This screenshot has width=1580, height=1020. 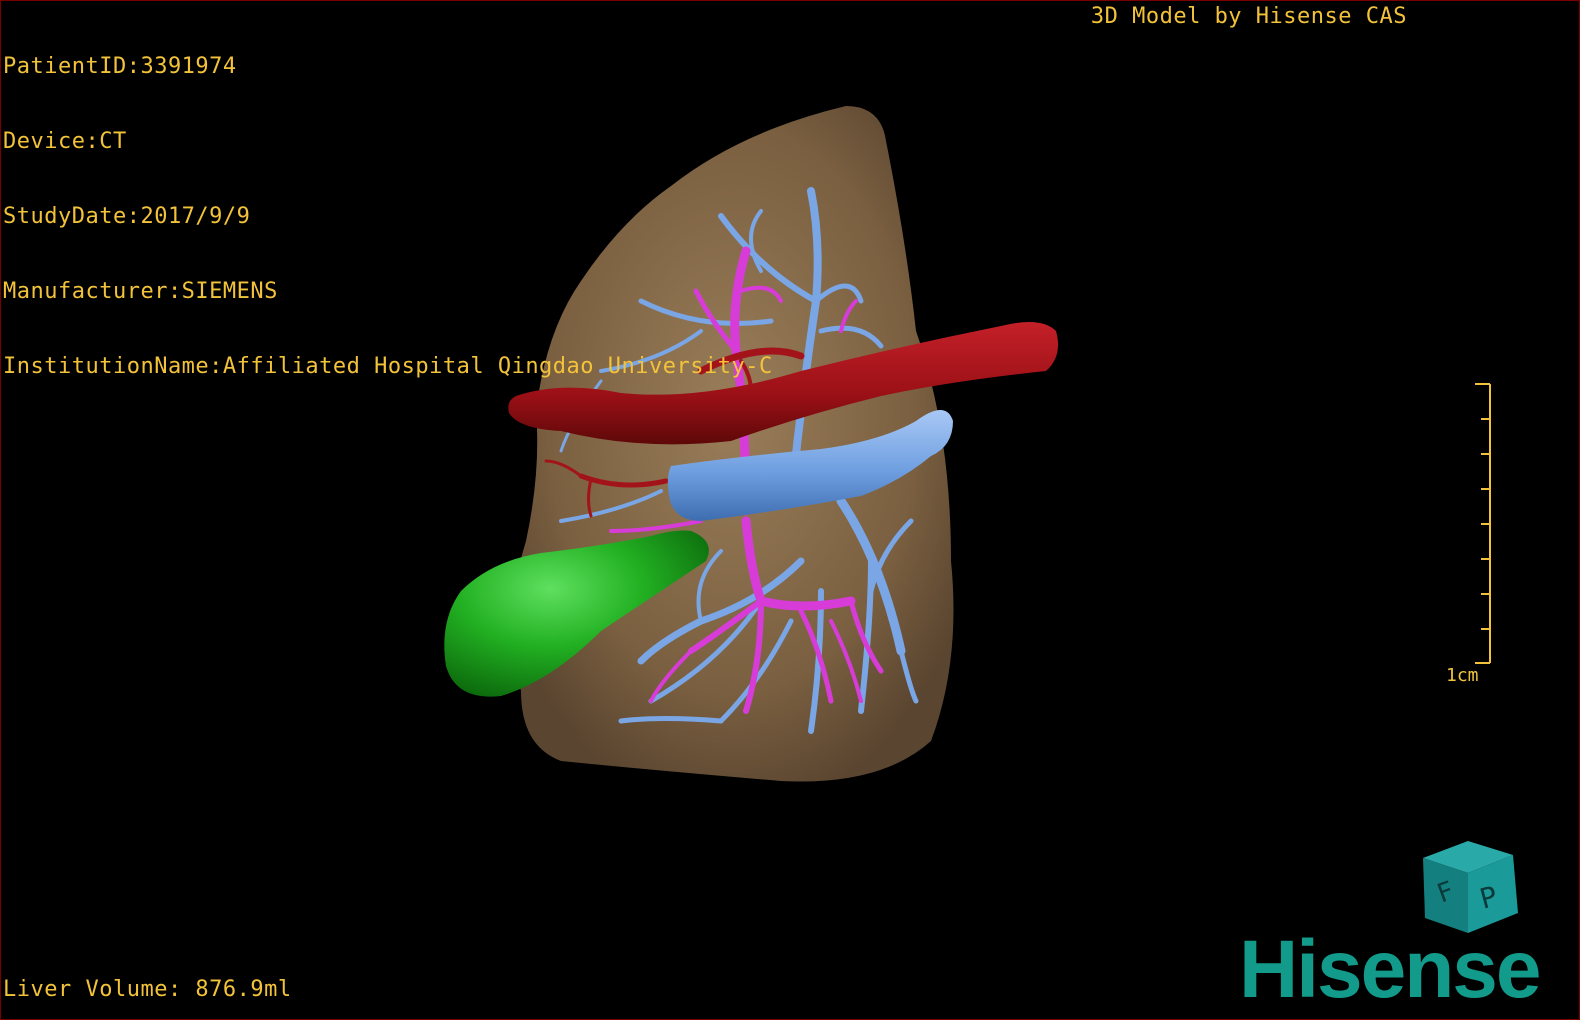 I want to click on scale-bar, so click(x=1483, y=523).